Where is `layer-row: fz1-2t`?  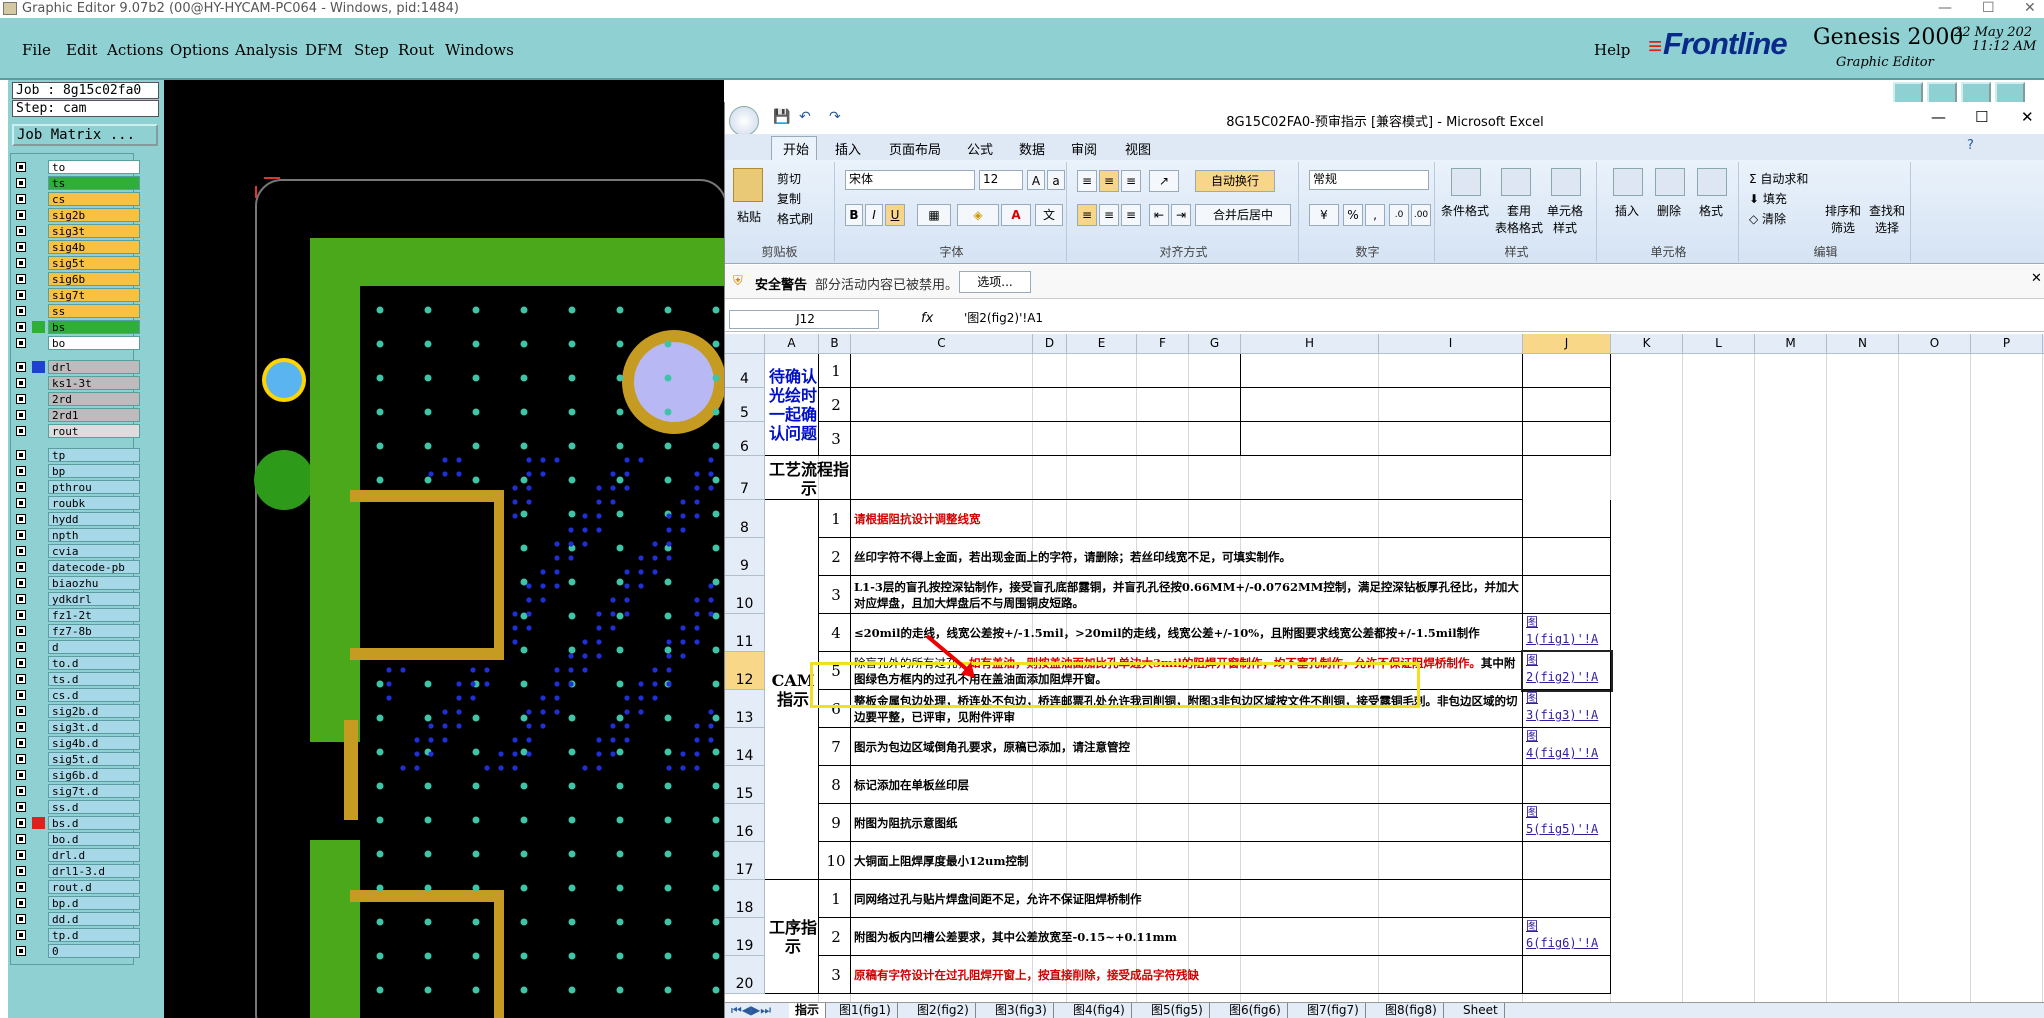 layer-row: fz1-2t is located at coordinates (75, 615).